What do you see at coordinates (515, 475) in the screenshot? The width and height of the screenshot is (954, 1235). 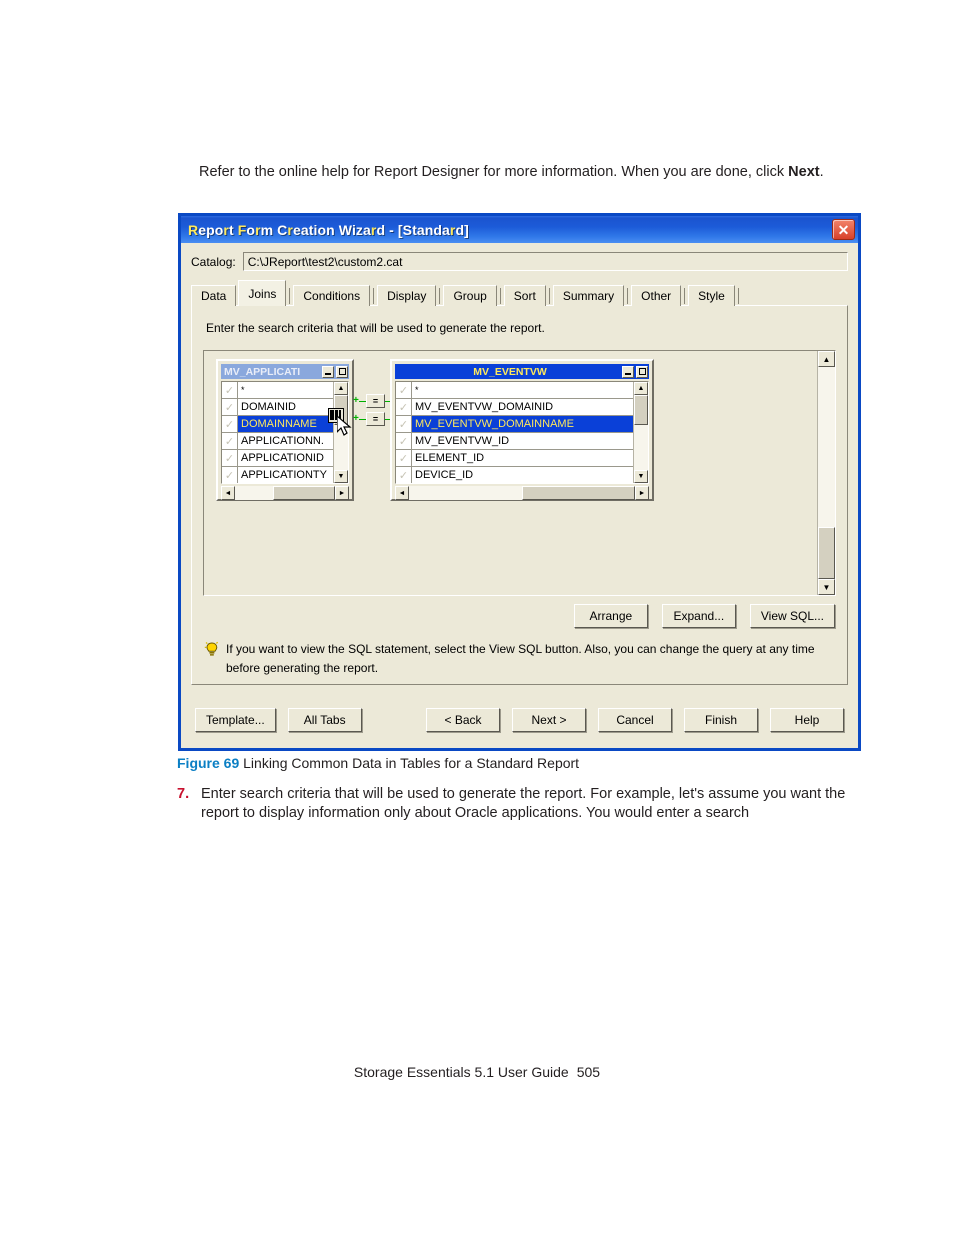 I see `list-item: ✓ DEVICE_ID` at bounding box center [515, 475].